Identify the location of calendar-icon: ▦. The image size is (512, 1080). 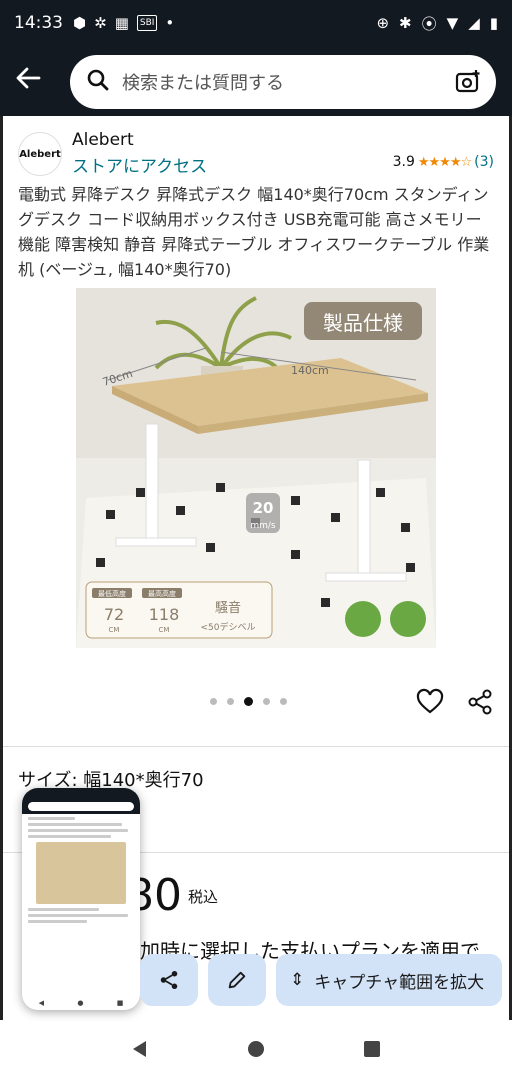
(121, 23).